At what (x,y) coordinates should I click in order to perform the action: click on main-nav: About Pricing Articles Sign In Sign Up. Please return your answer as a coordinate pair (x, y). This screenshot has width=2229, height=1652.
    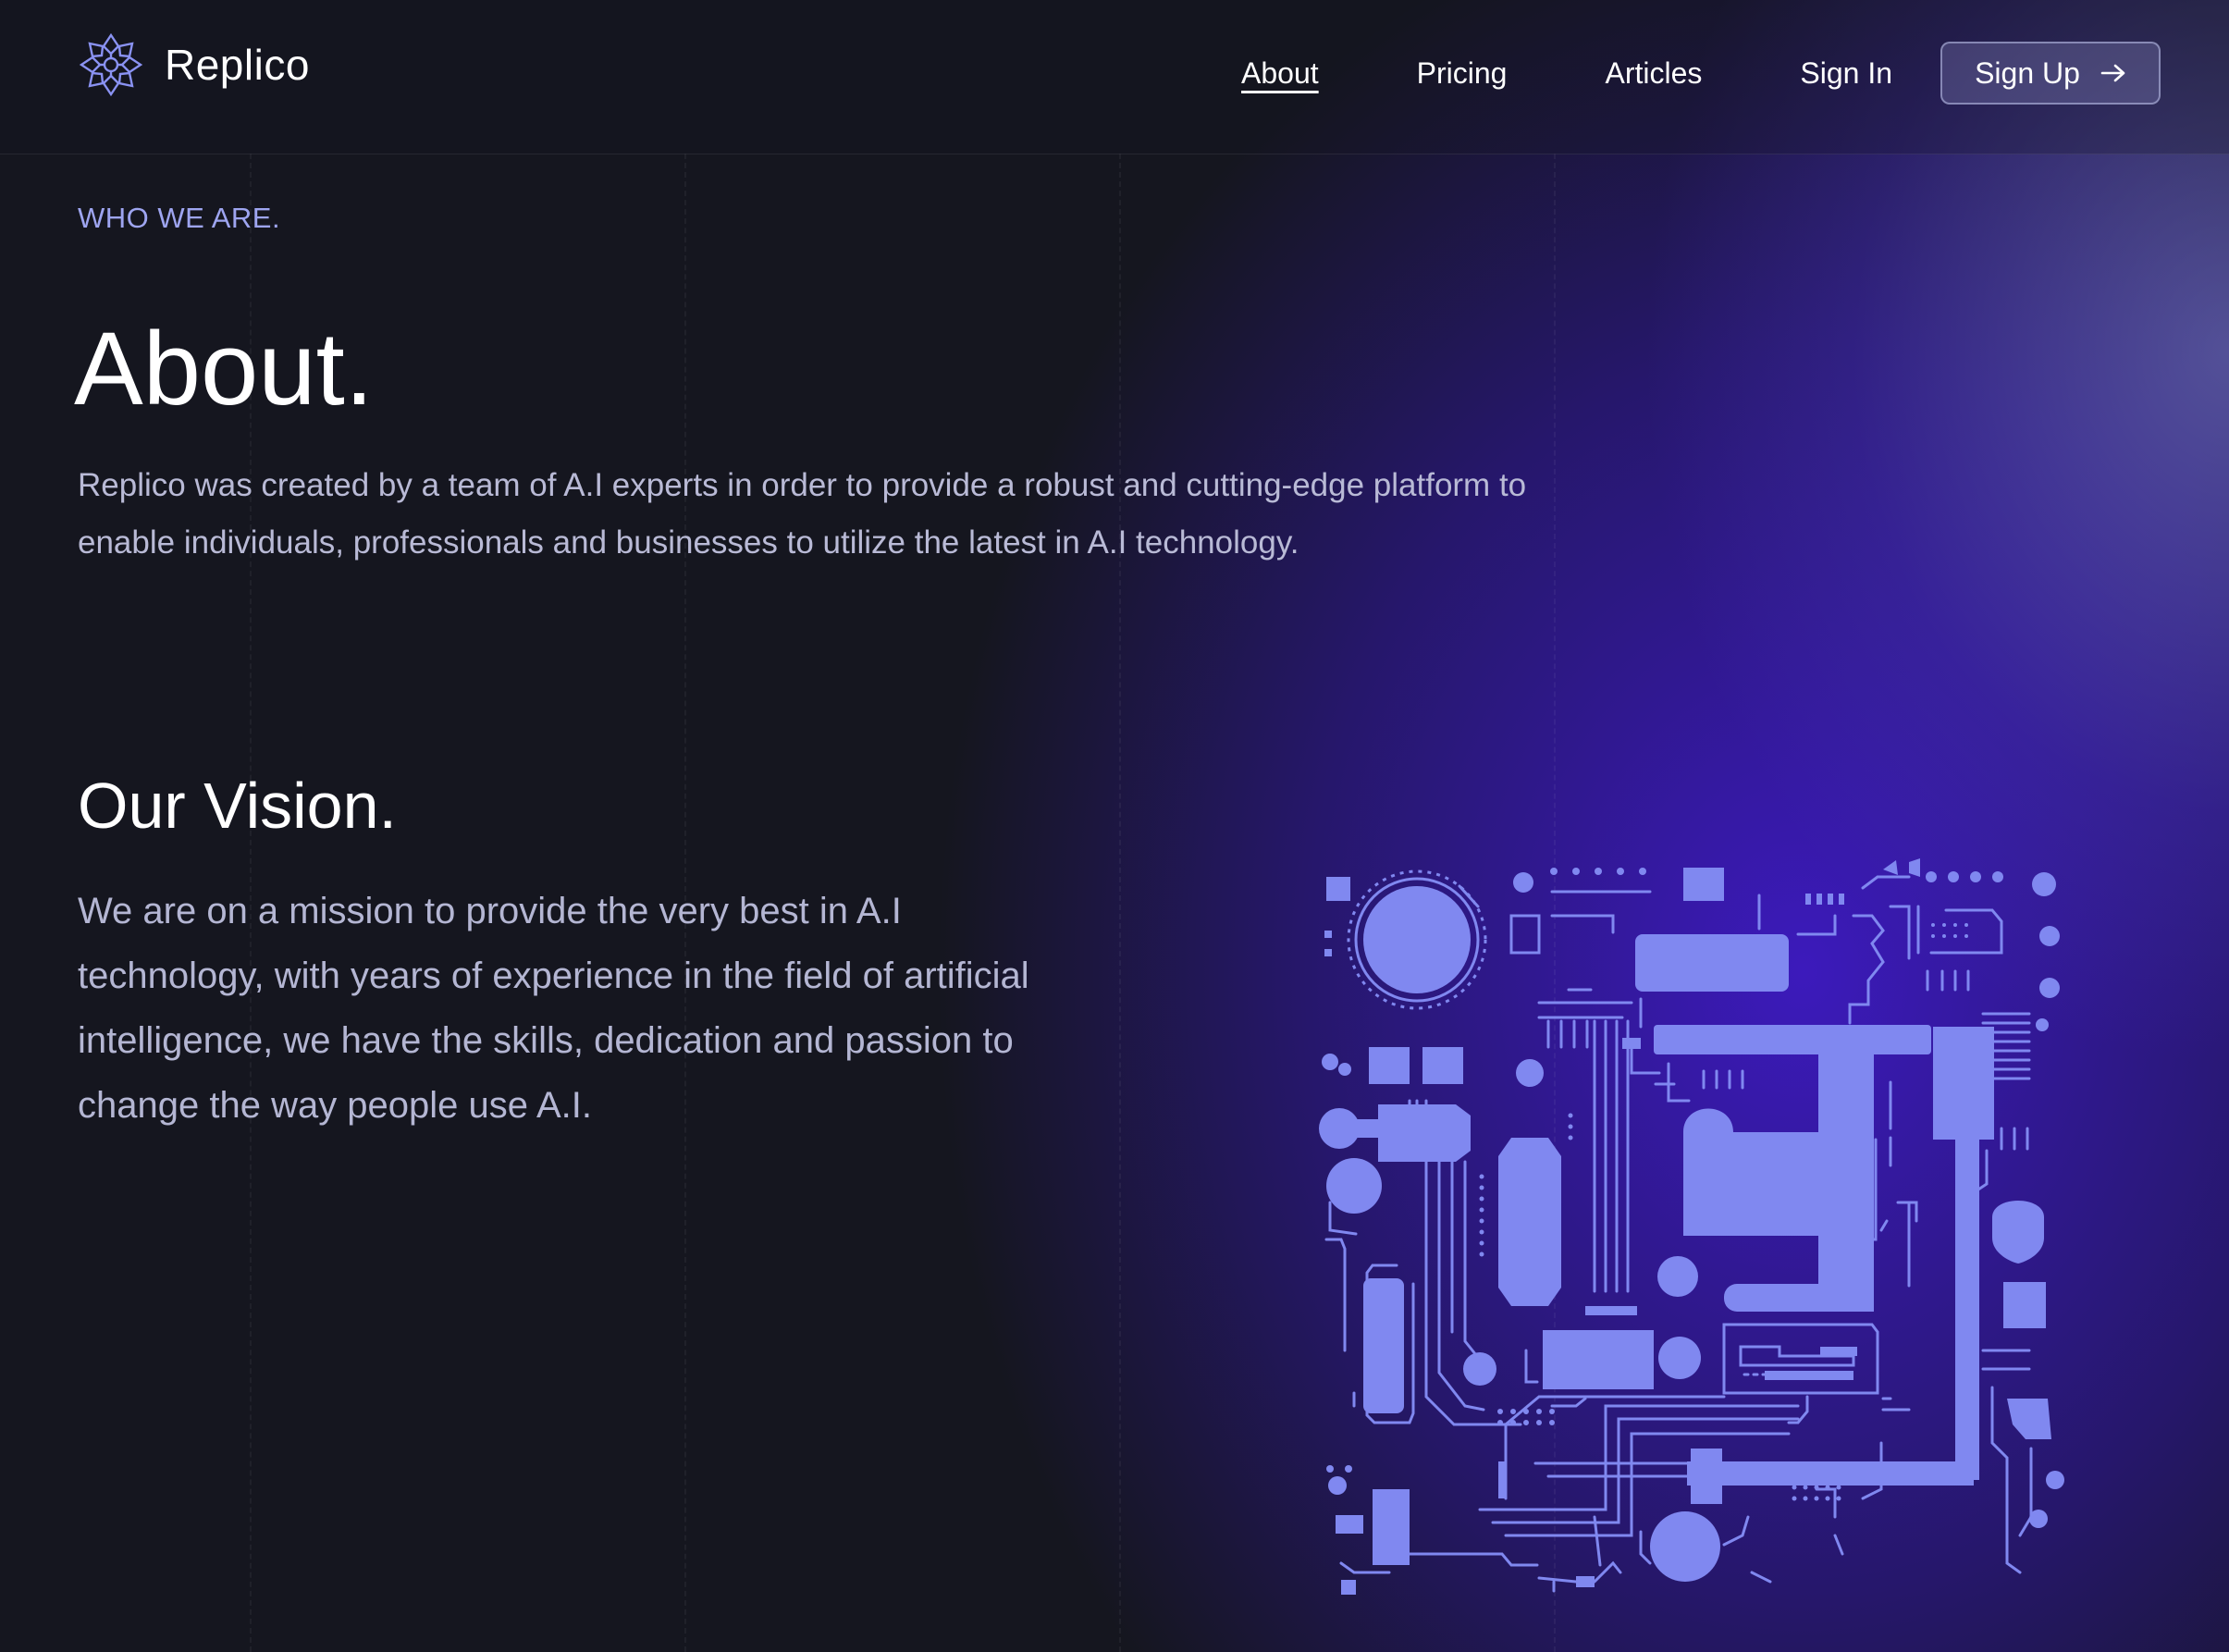
    Looking at the image, I should click on (1701, 73).